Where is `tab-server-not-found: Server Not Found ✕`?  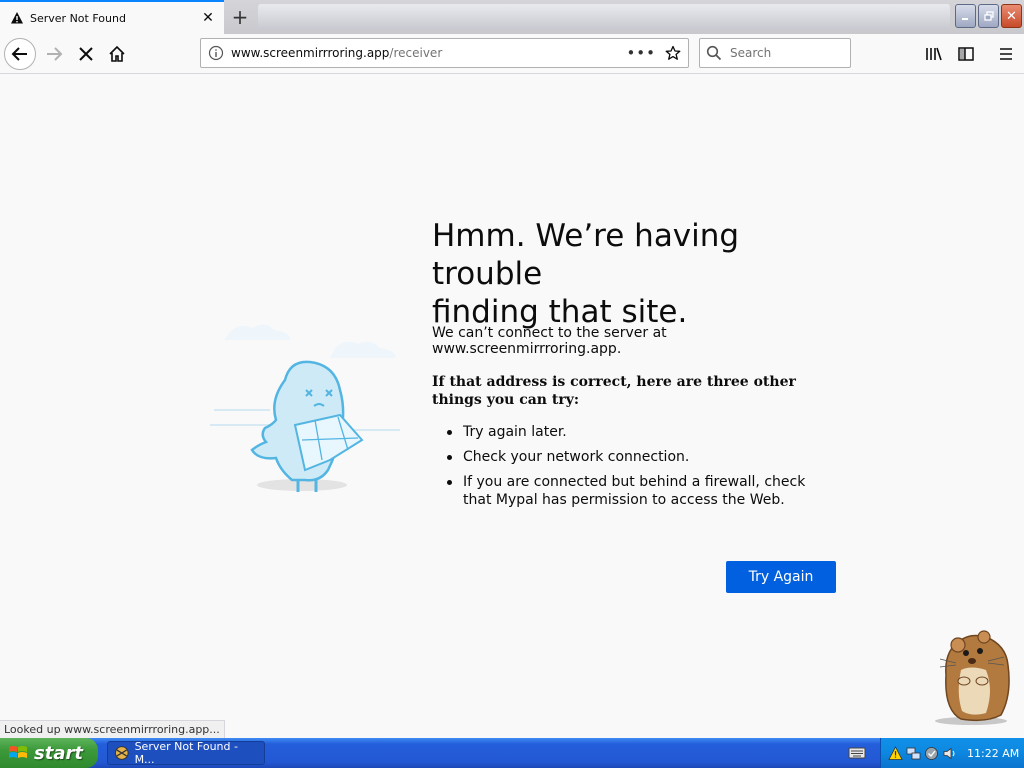 tab-server-not-found: Server Not Found ✕ is located at coordinates (112, 17).